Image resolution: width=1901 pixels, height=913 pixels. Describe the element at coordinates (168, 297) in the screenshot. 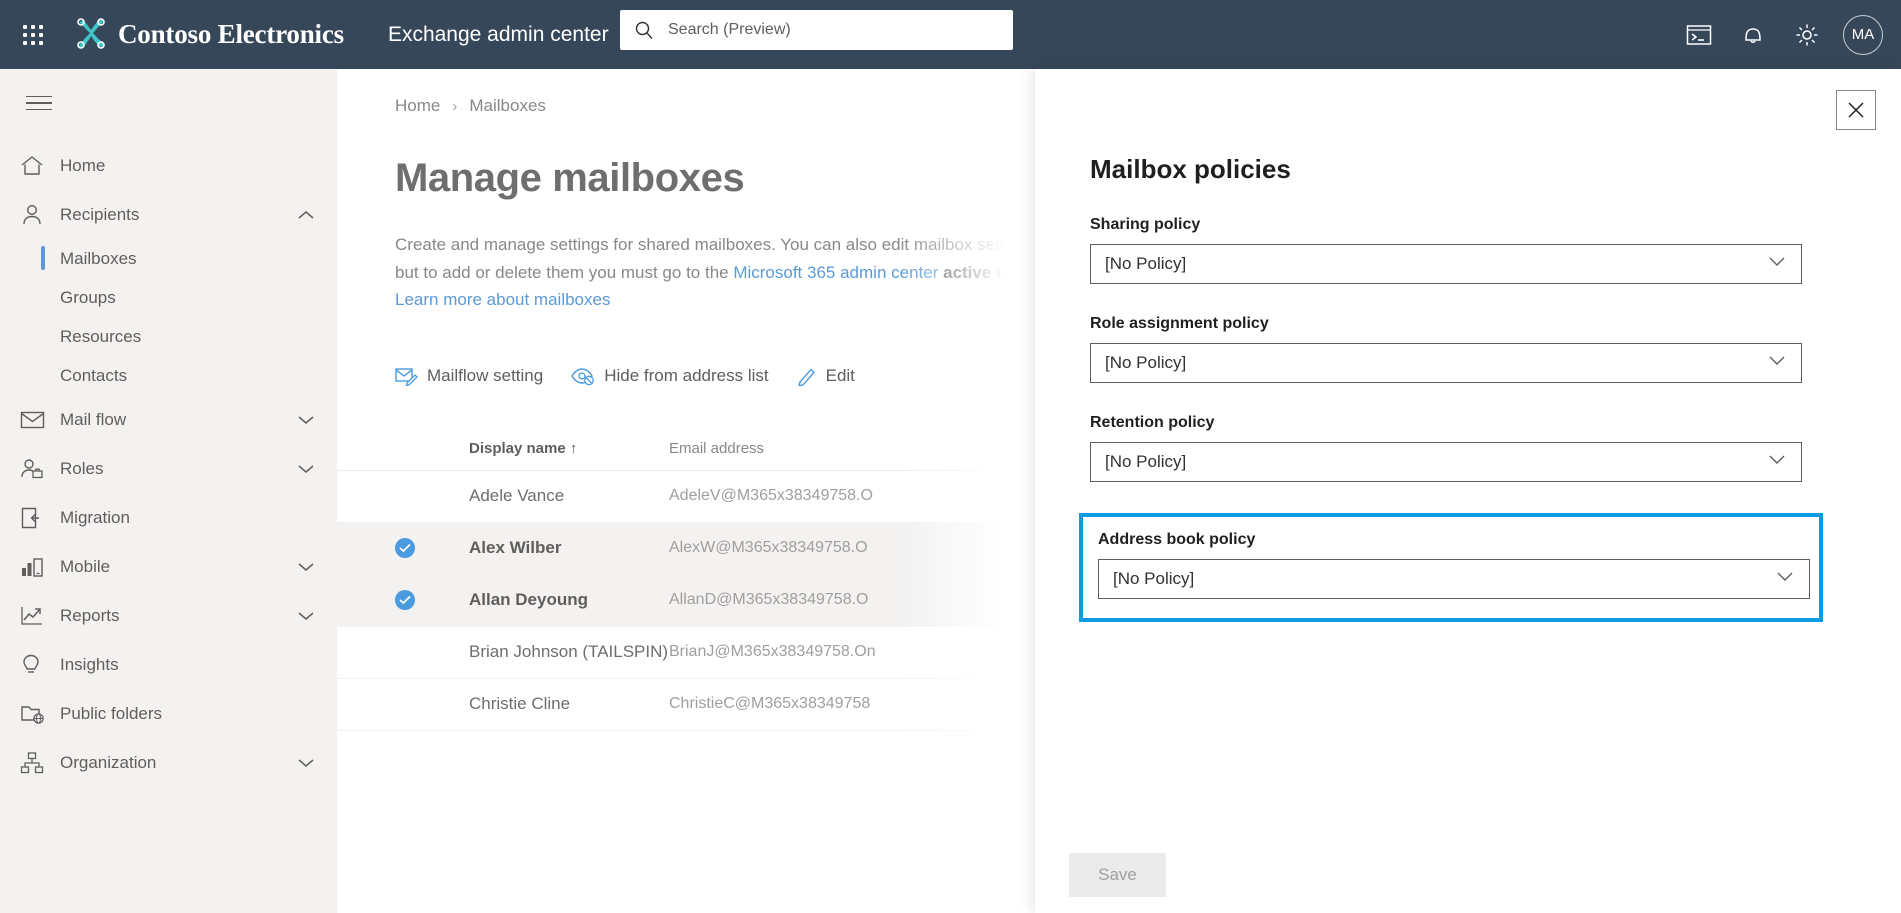

I see `sidebar-item-groups: Groups` at that location.